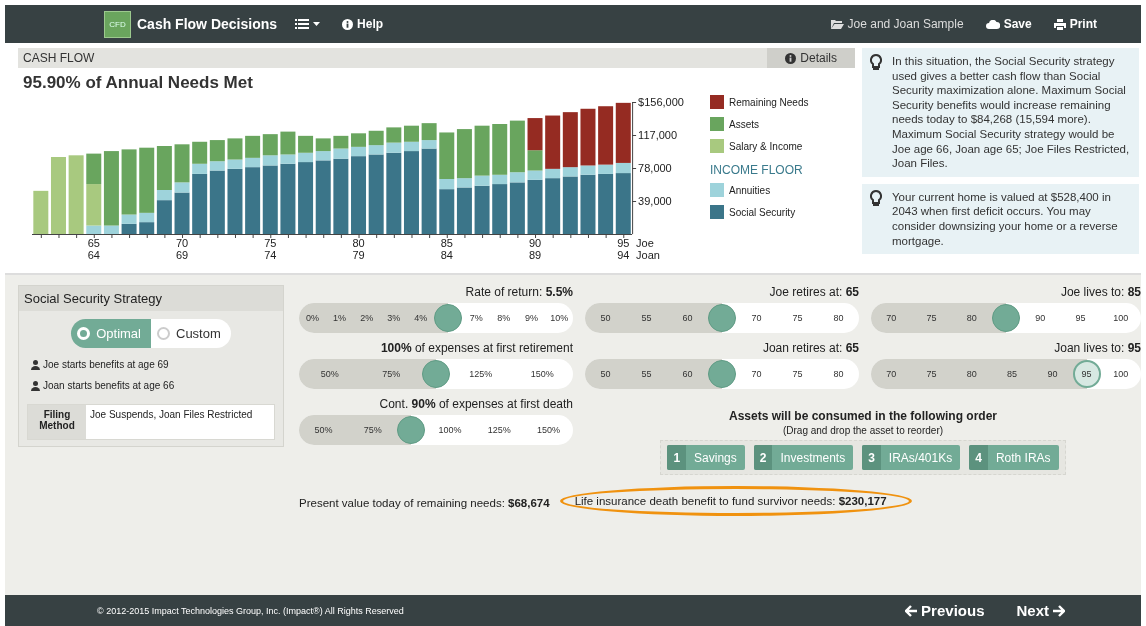 This screenshot has width=1146, height=626. Describe the element at coordinates (313, 318) in the screenshot. I see `slider-tick-label: 0%` at that location.